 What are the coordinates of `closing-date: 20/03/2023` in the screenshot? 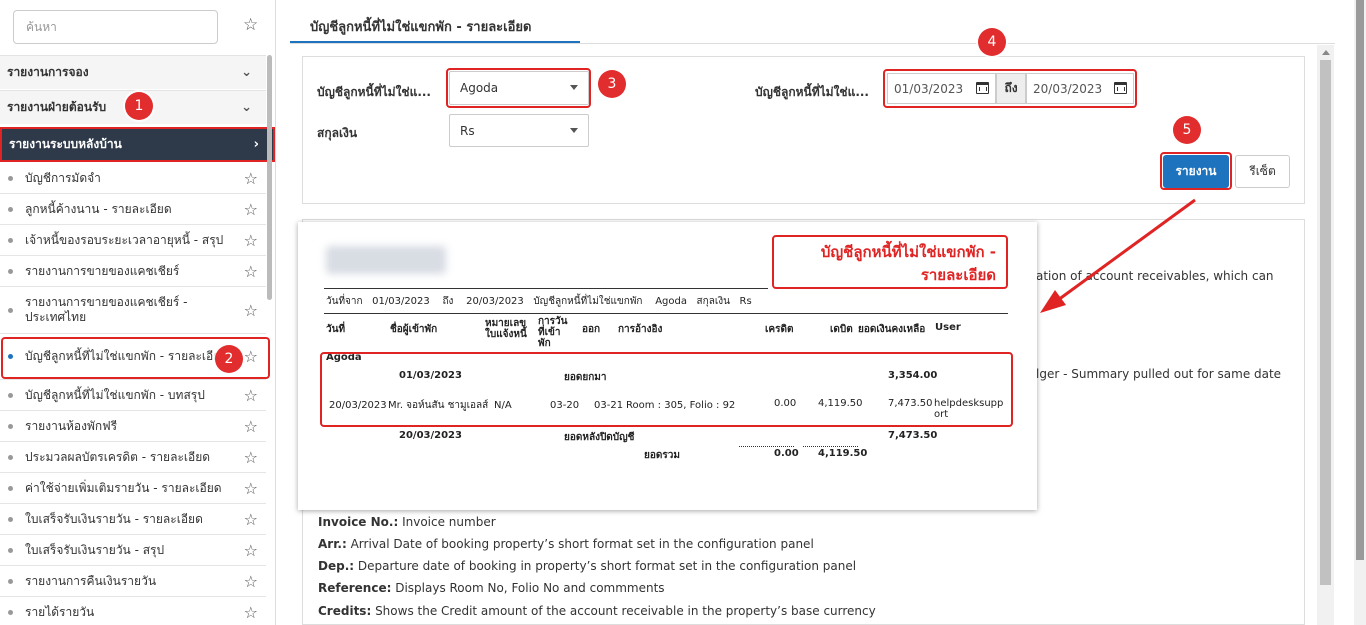 It's located at (430, 435).